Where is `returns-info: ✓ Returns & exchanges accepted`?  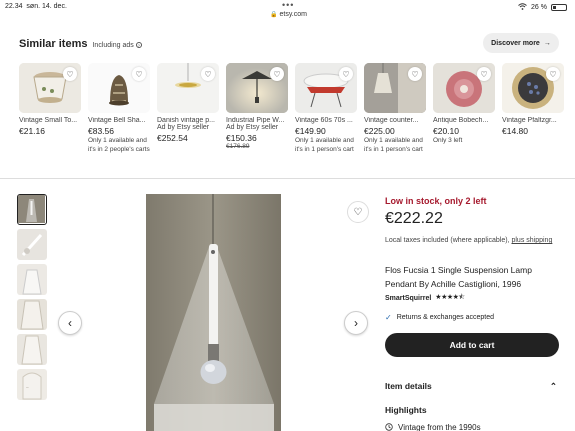 returns-info: ✓ Returns & exchanges accepted is located at coordinates (439, 317).